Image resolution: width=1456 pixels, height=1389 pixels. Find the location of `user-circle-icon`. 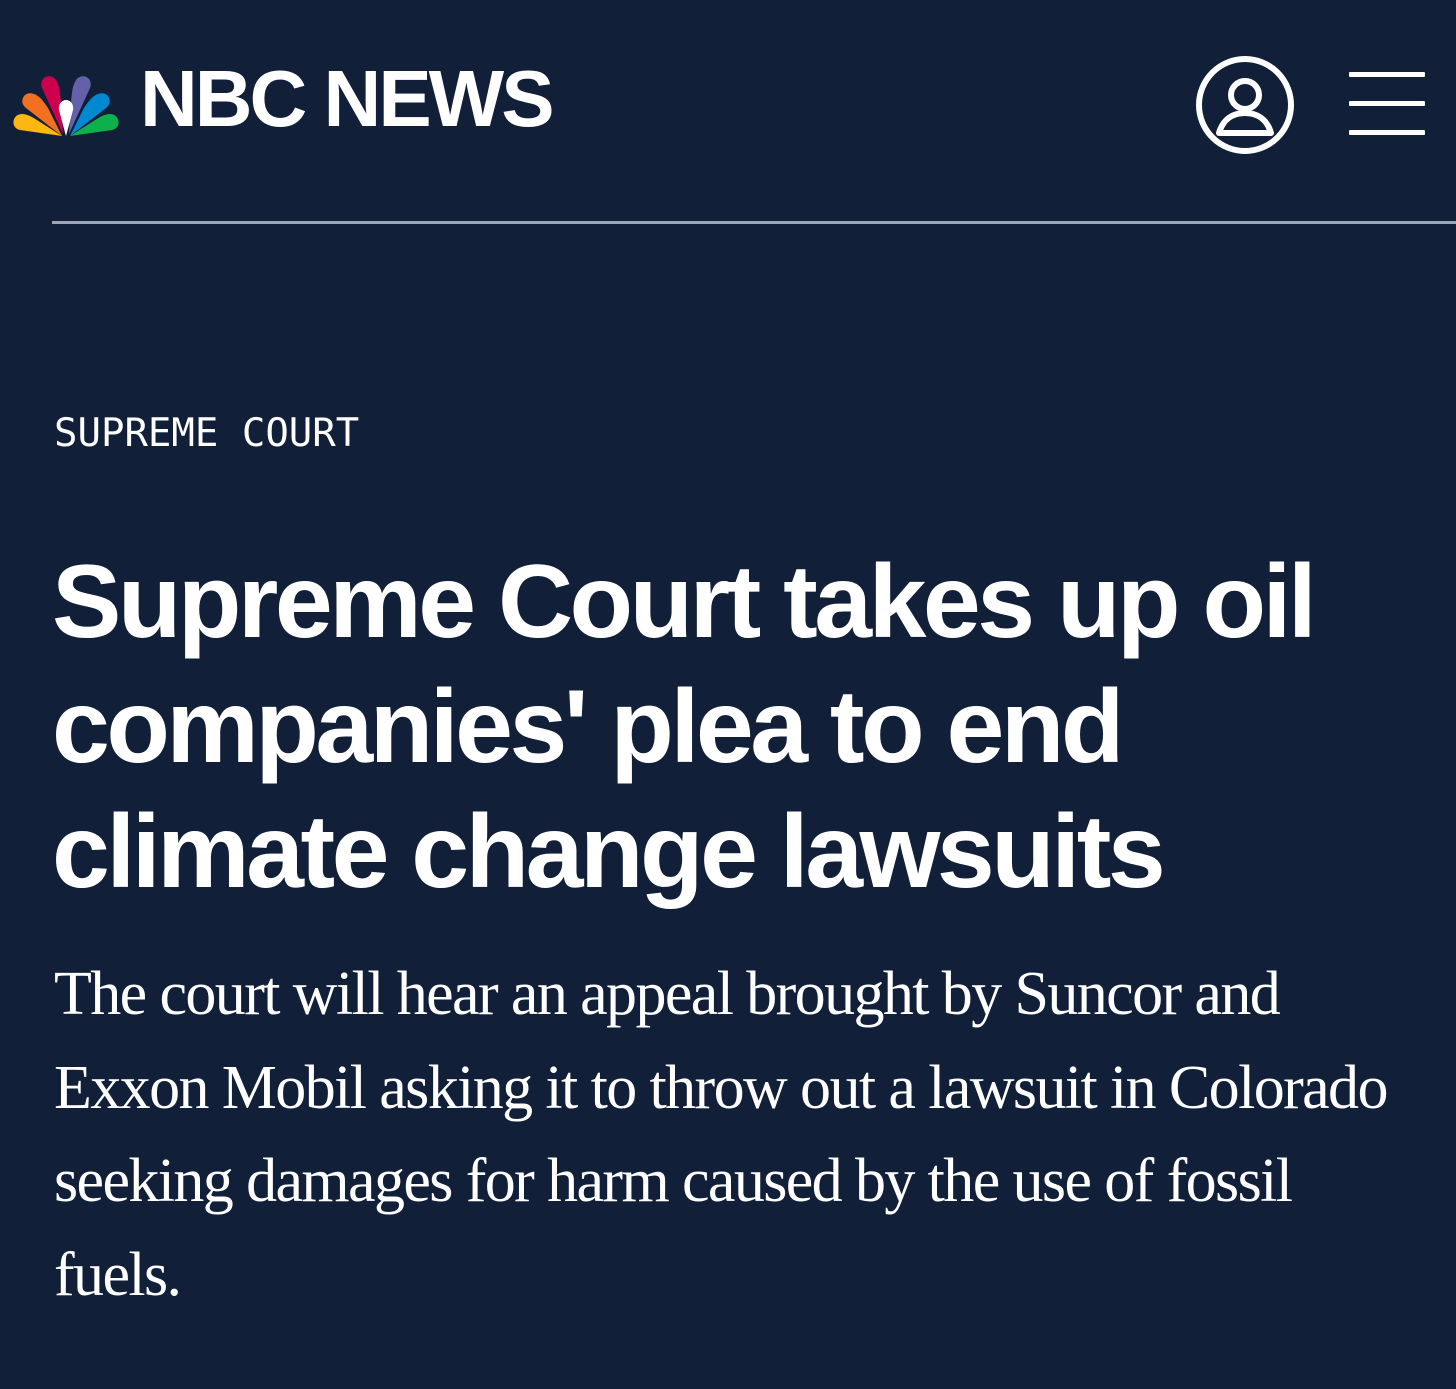

user-circle-icon is located at coordinates (1245, 105).